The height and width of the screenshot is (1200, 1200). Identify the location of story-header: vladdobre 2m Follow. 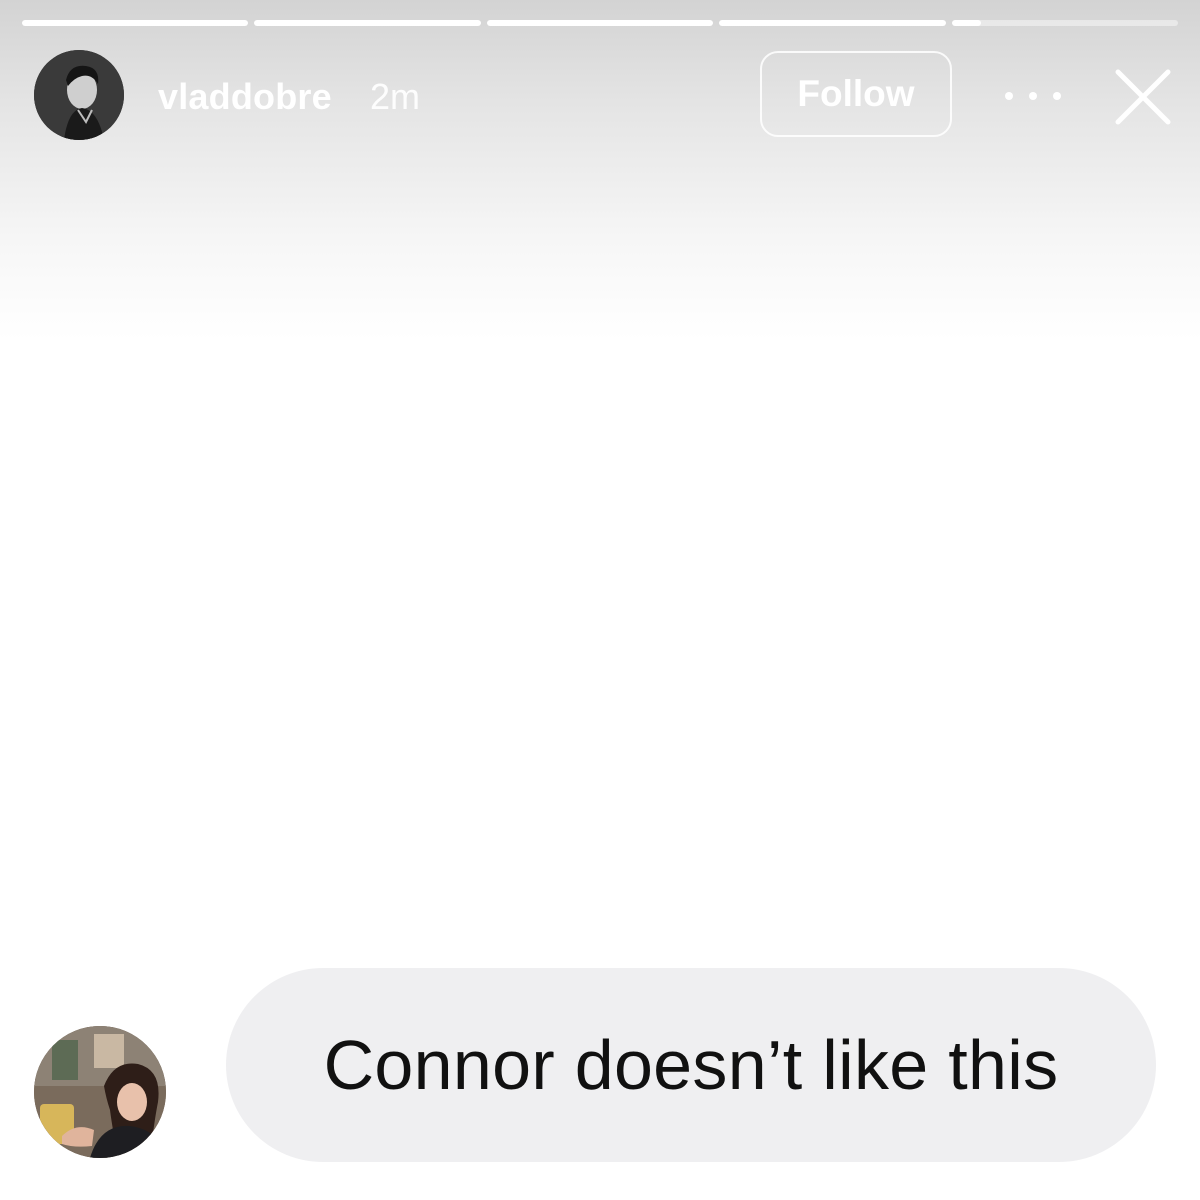
(600, 96).